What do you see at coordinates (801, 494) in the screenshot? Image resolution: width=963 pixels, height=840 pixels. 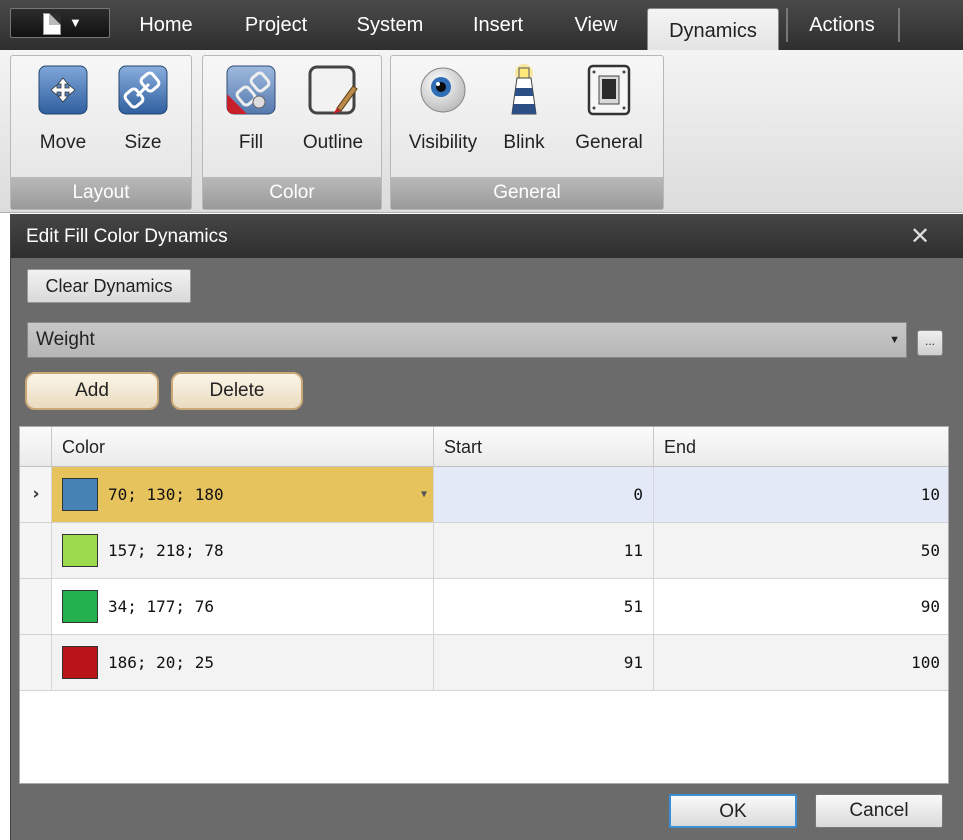 I see `end-cell: 10` at bounding box center [801, 494].